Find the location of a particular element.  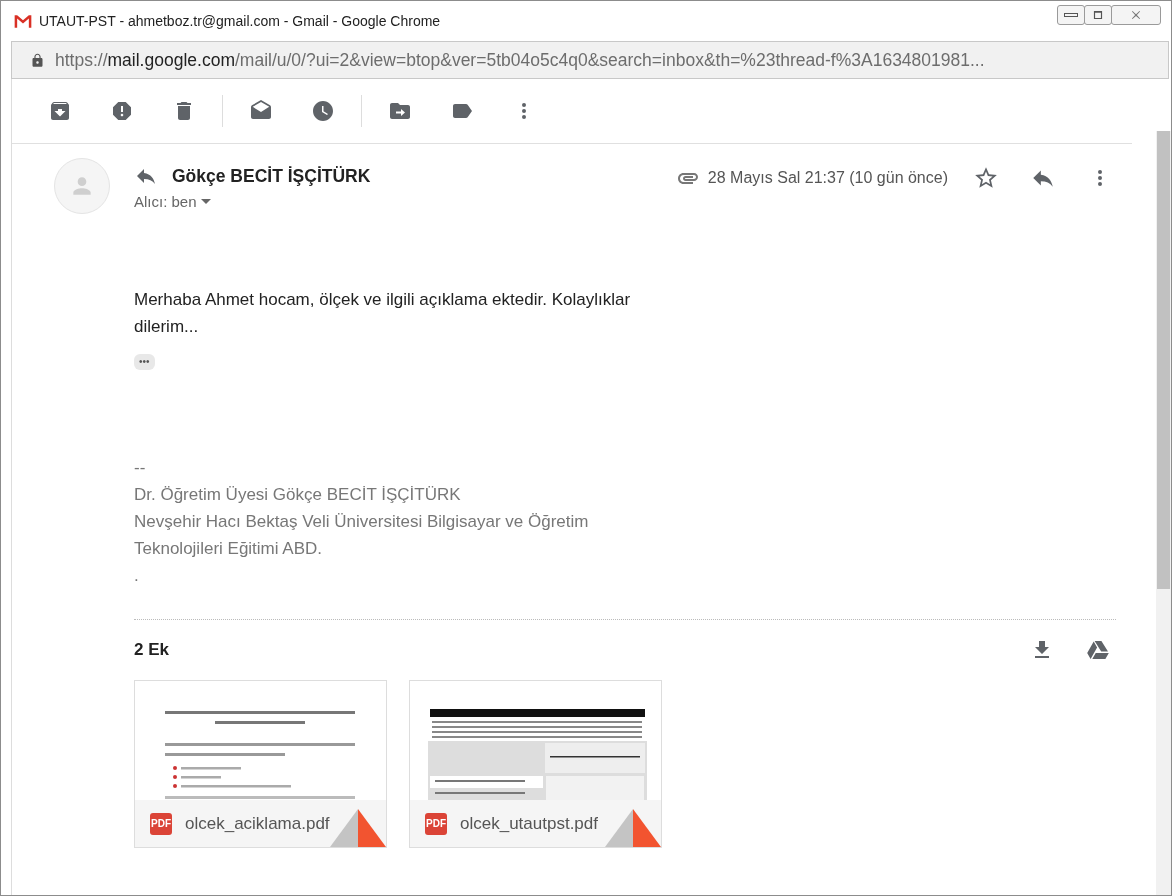

sender-name: Gökçe BECİT İŞÇİTÜRK is located at coordinates (271, 176).